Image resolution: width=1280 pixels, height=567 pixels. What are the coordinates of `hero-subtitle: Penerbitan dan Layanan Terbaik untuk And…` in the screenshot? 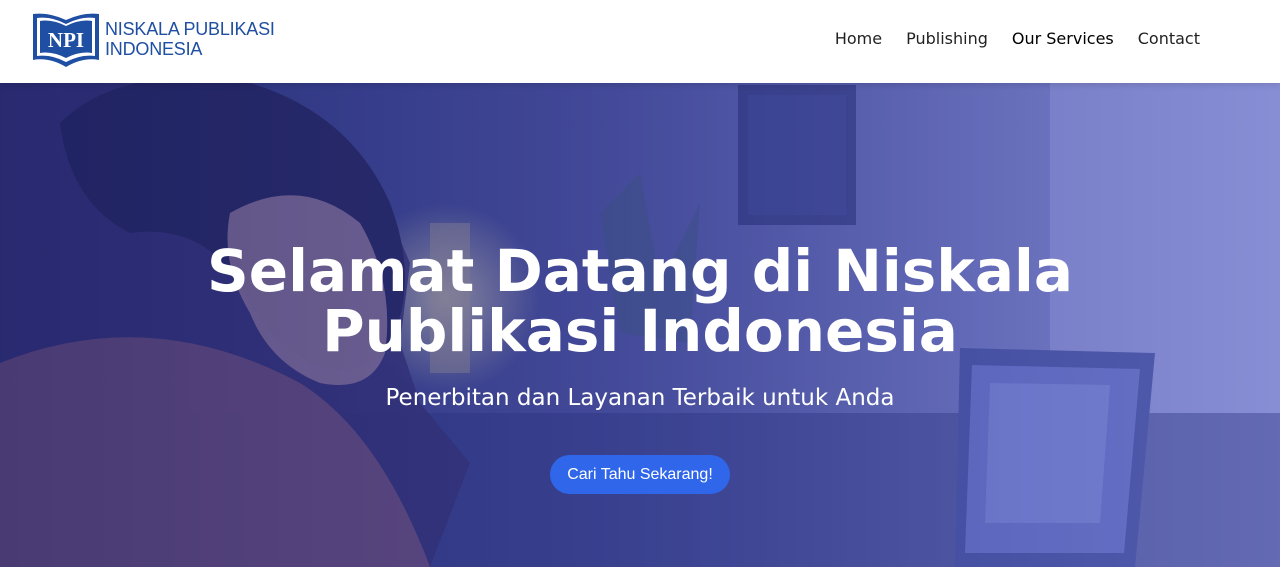 It's located at (640, 398).